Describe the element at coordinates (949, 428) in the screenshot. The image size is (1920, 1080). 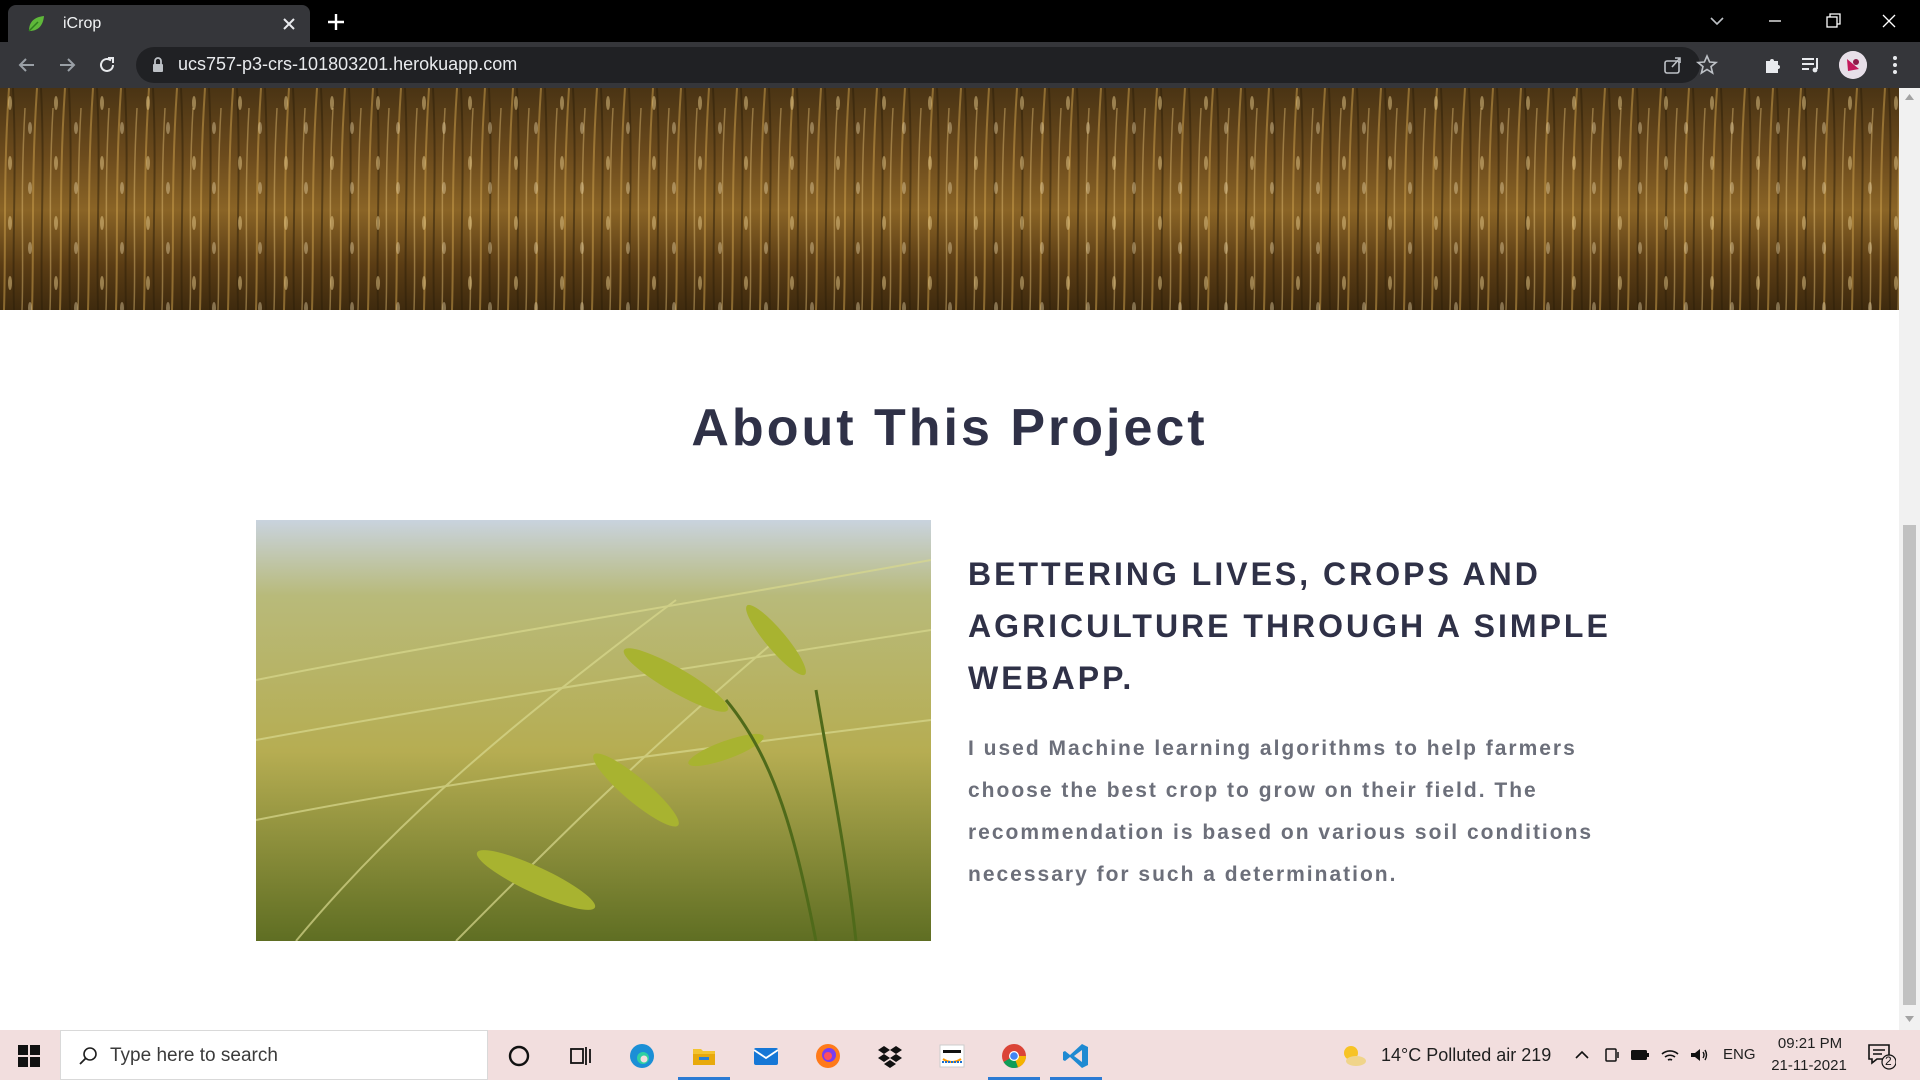
I see `section-title: About This Project` at that location.